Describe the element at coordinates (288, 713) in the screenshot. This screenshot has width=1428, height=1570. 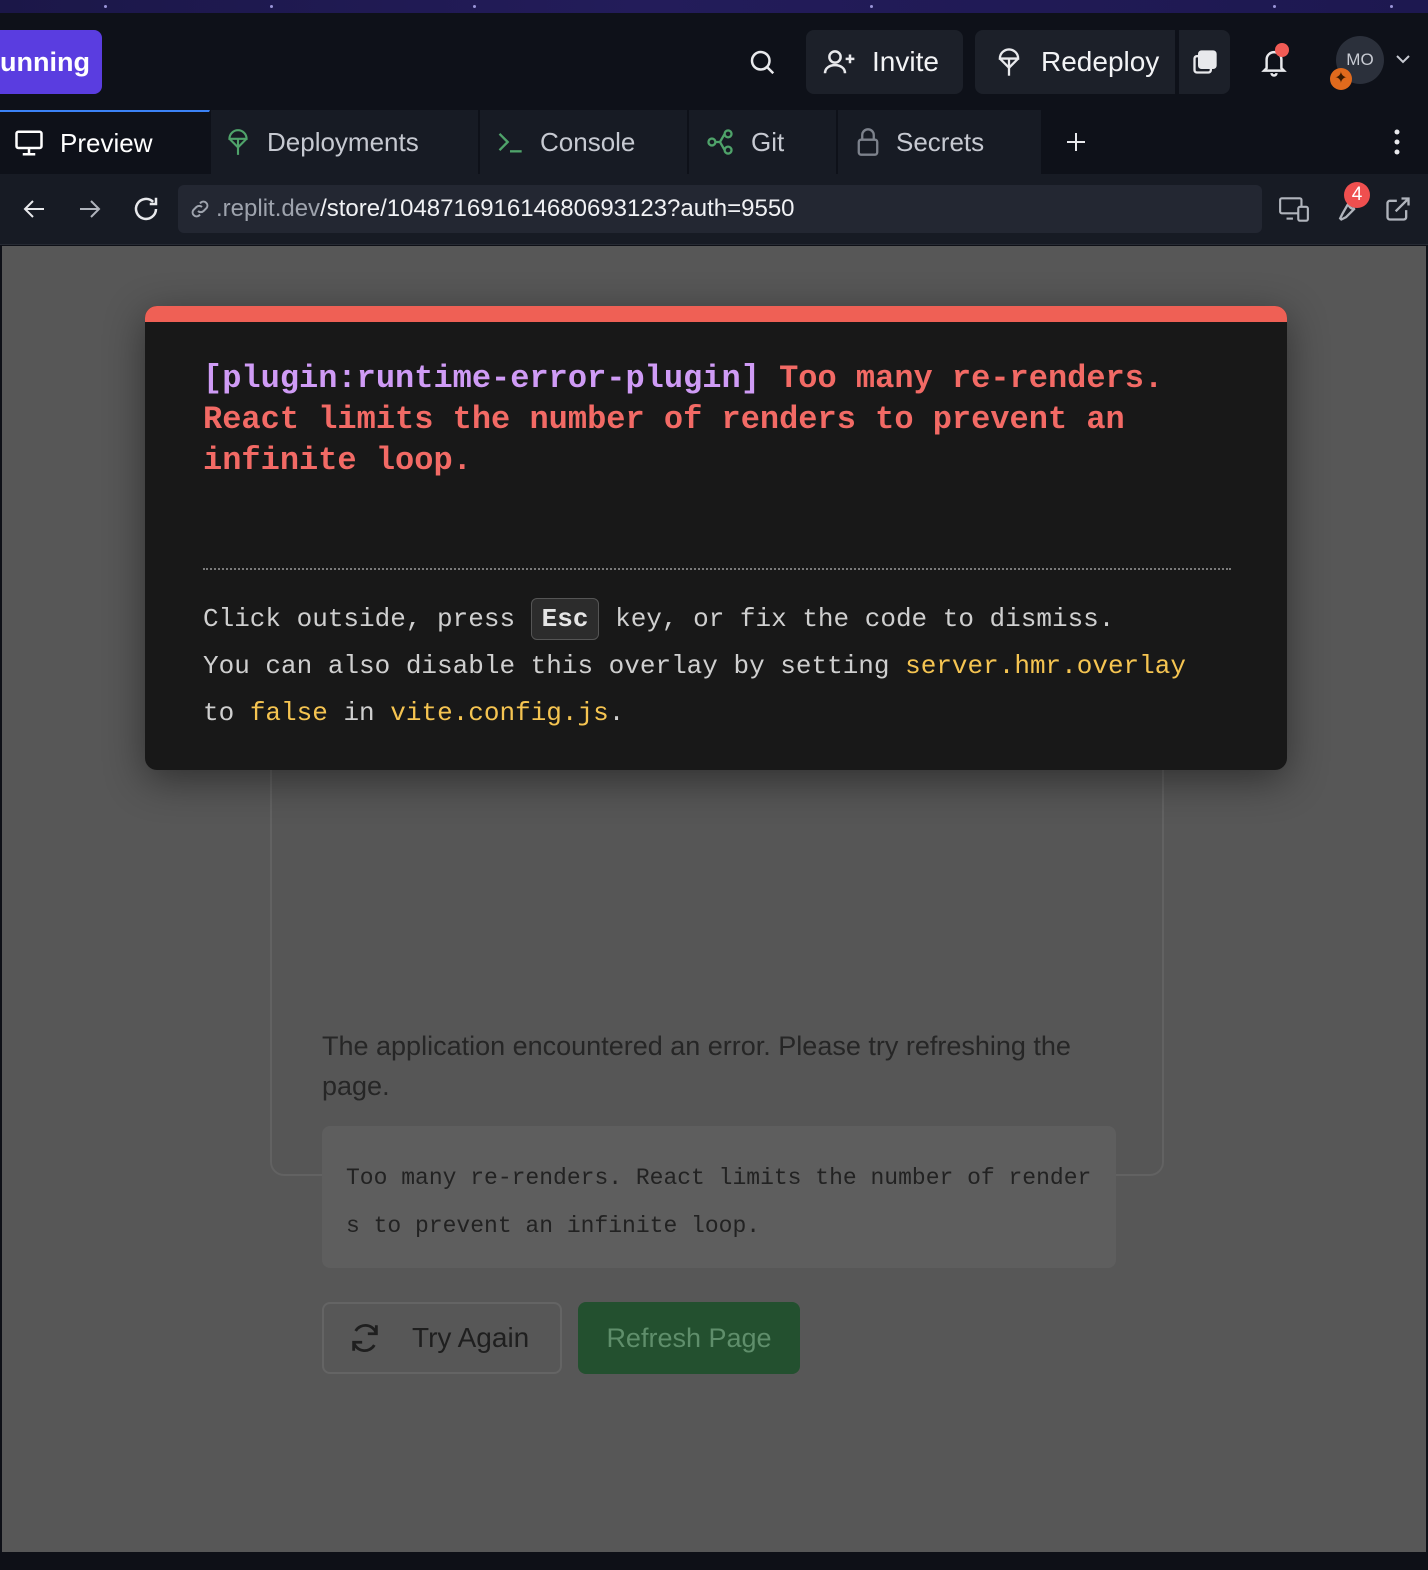
I see `config-value: false` at that location.